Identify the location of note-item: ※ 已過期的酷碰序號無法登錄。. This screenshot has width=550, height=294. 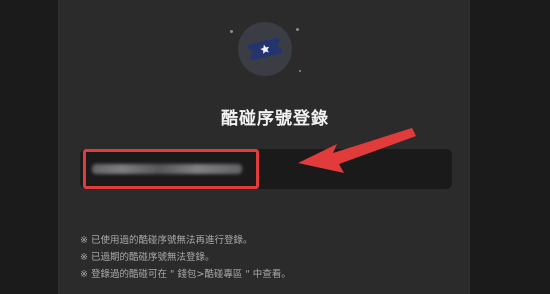
(147, 257).